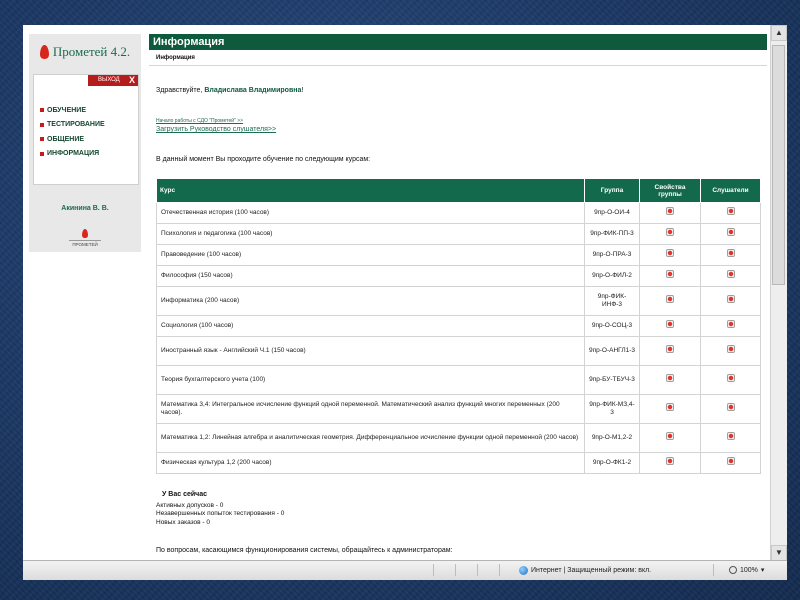 The width and height of the screenshot is (800, 600). I want to click on page-title: Информация, so click(458, 42).